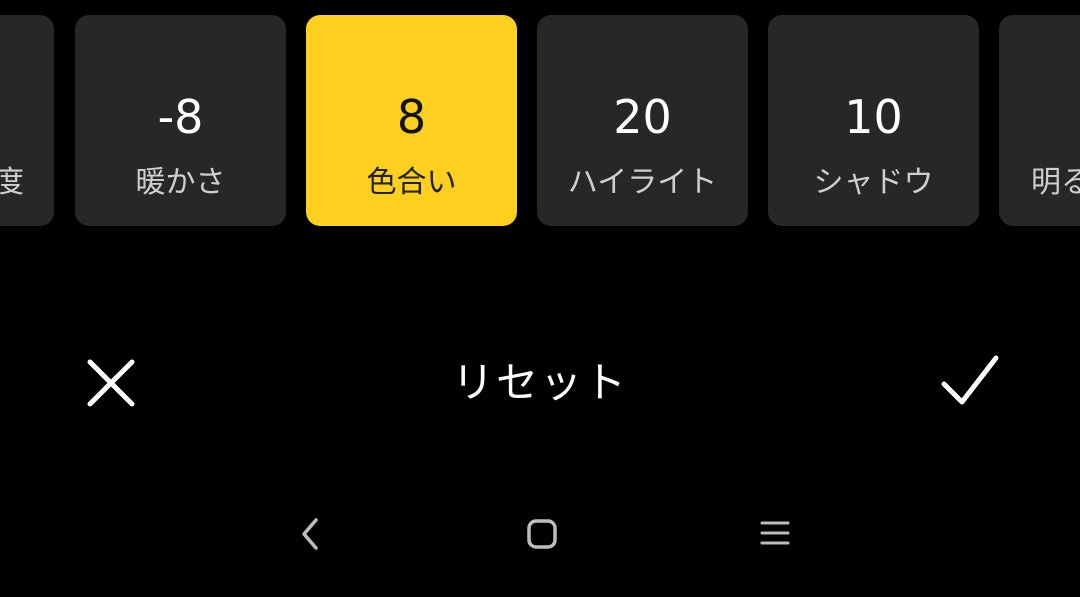 This screenshot has height=597, width=1080. I want to click on nav-menu-button, so click(776, 534).